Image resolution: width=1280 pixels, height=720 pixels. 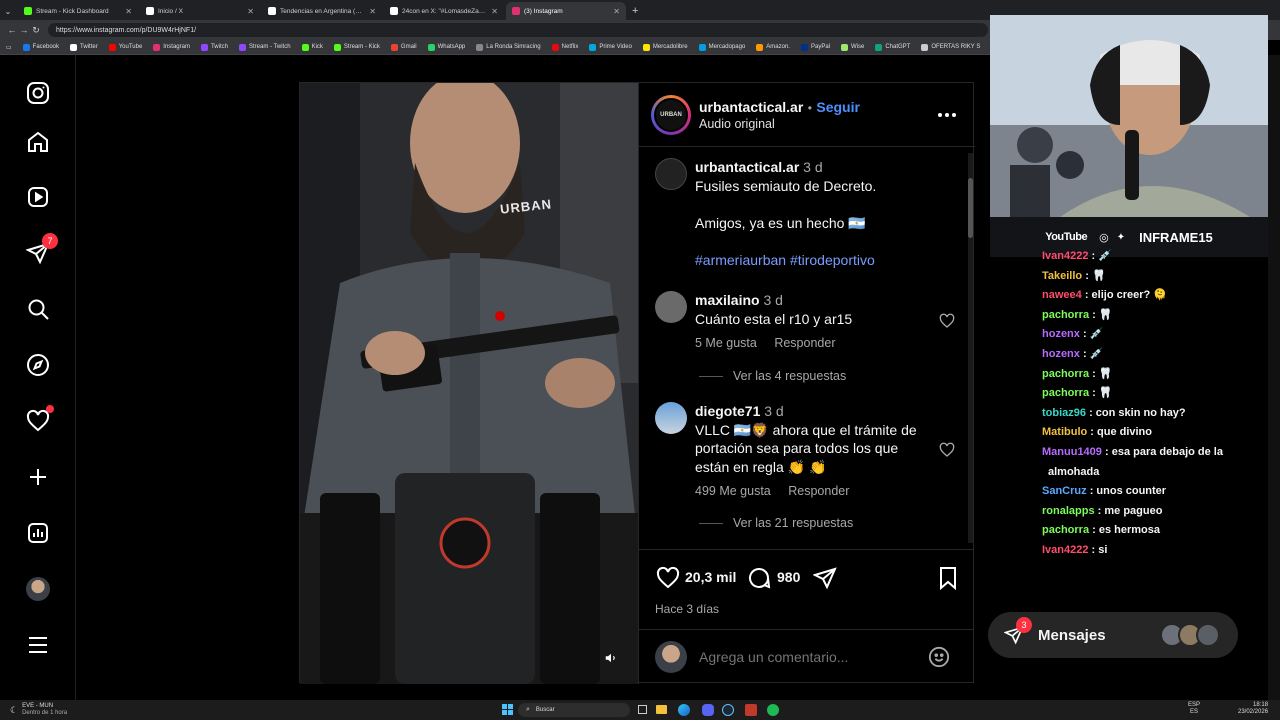 What do you see at coordinates (727, 411) in the screenshot?
I see `commenter-username: diegote71` at bounding box center [727, 411].